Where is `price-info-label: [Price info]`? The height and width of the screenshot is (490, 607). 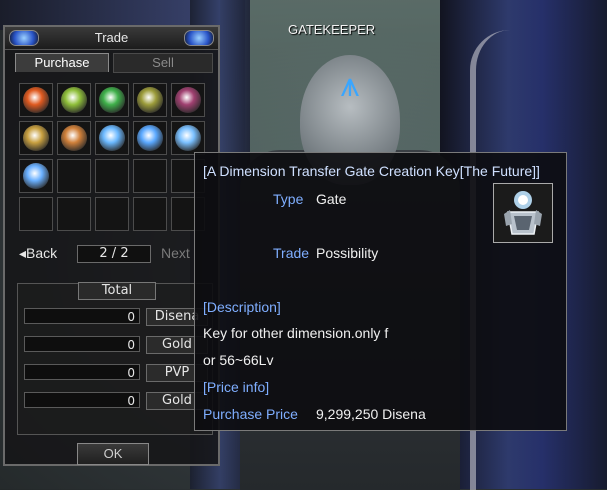 price-info-label: [Price info] is located at coordinates (236, 387).